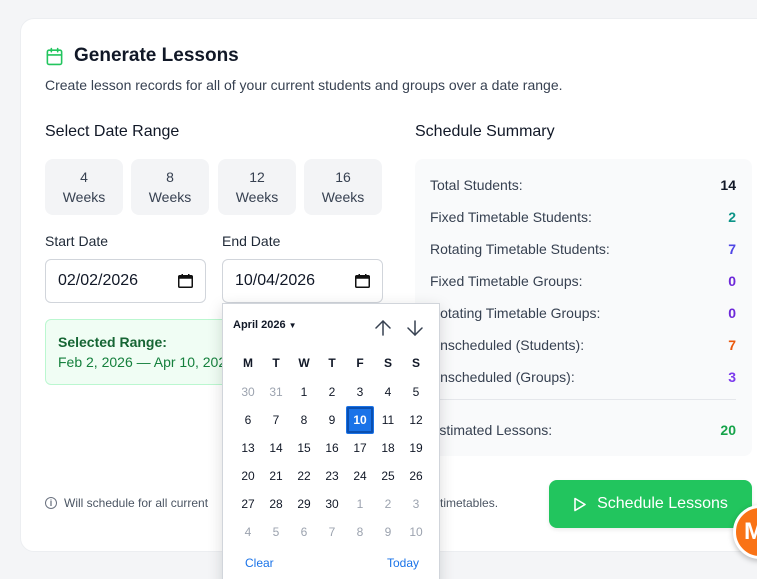  I want to click on schedule-summary-heading: Schedule Summary, so click(485, 131).